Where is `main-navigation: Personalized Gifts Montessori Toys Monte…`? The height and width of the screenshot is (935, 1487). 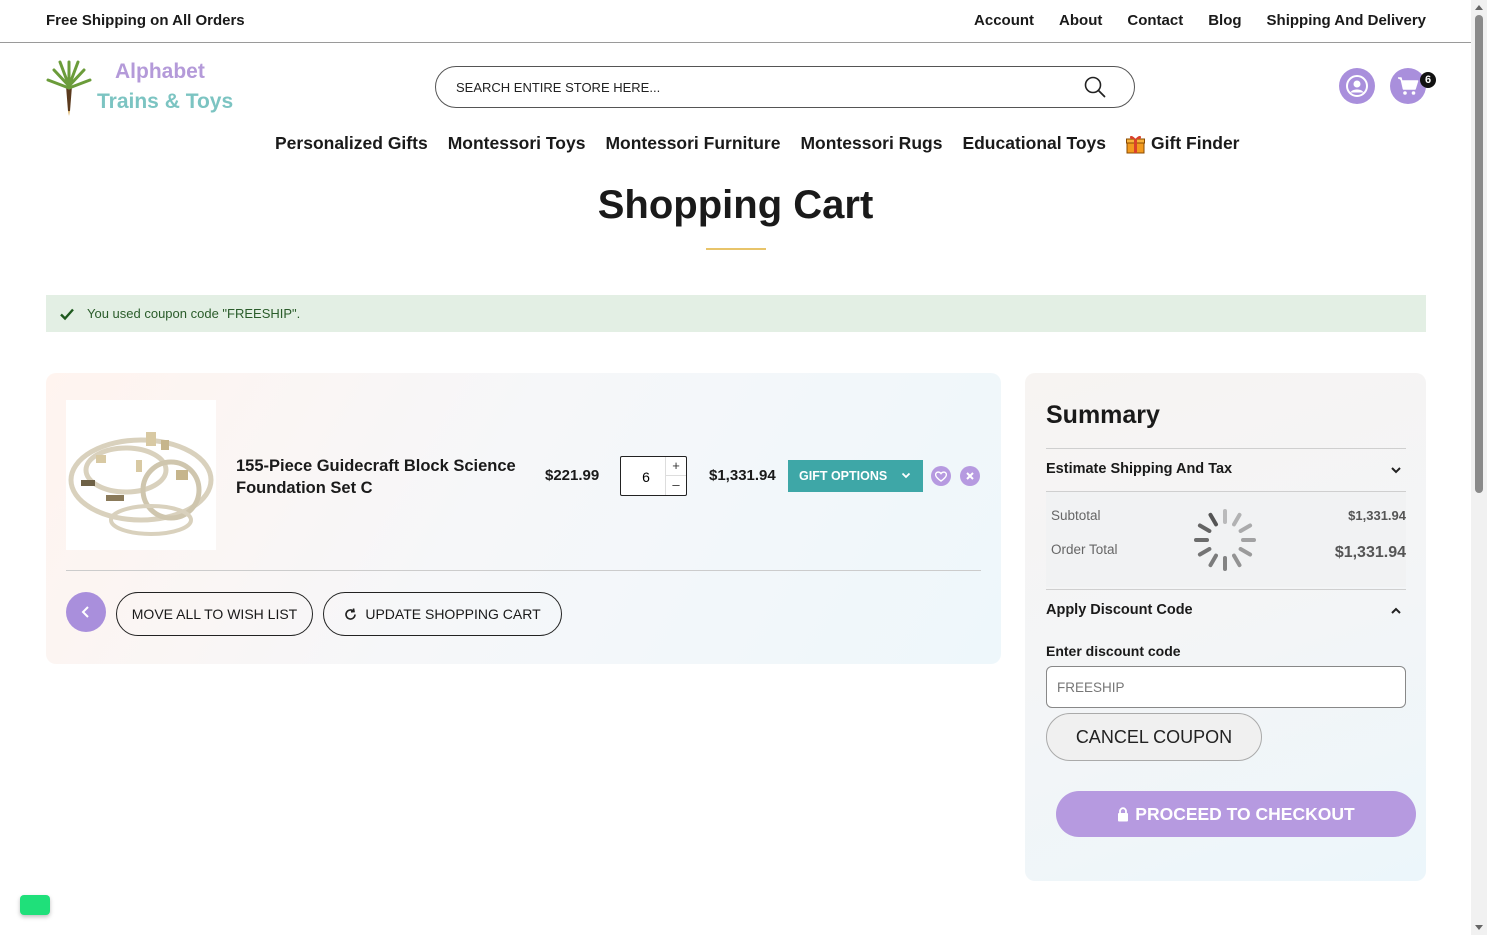
main-navigation: Personalized Gifts Montessori Toys Monte… is located at coordinates (757, 143).